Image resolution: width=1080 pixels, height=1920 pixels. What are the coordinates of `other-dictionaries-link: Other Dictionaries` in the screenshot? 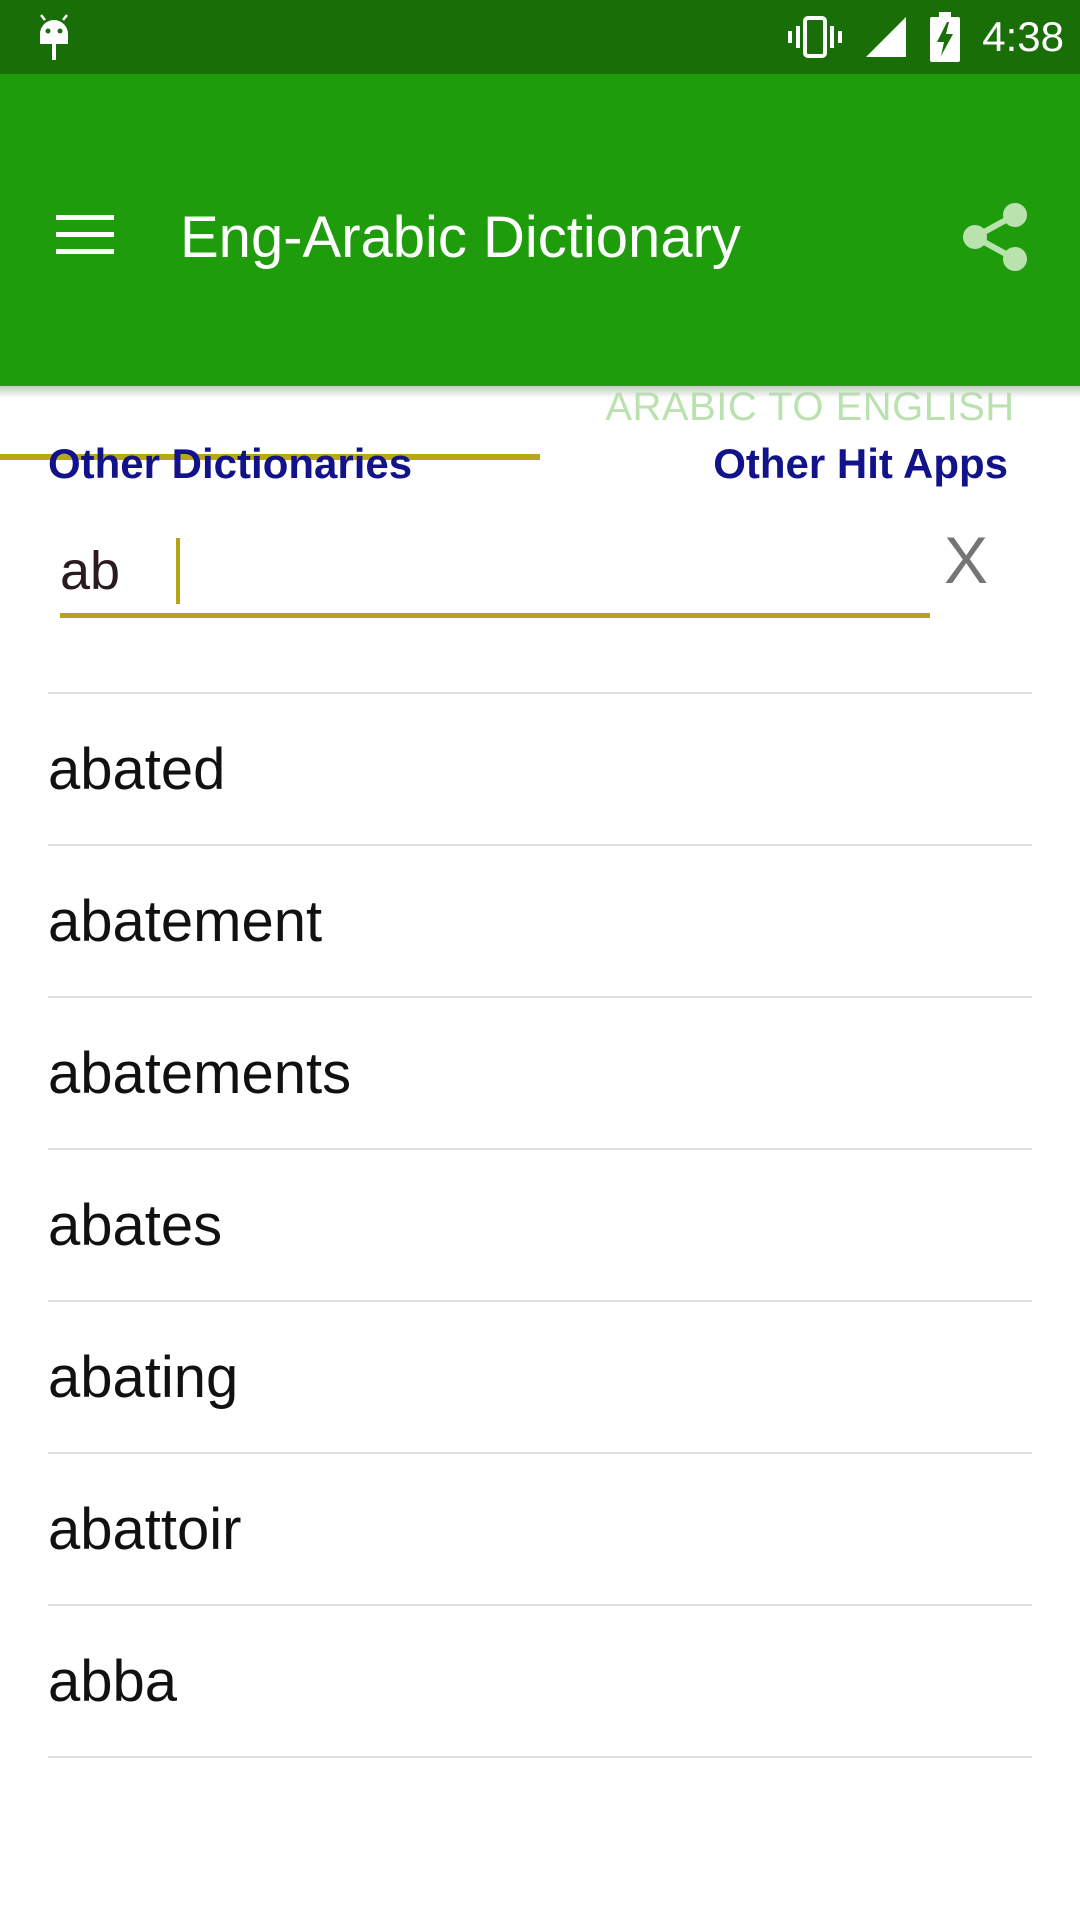 It's located at (230, 464).